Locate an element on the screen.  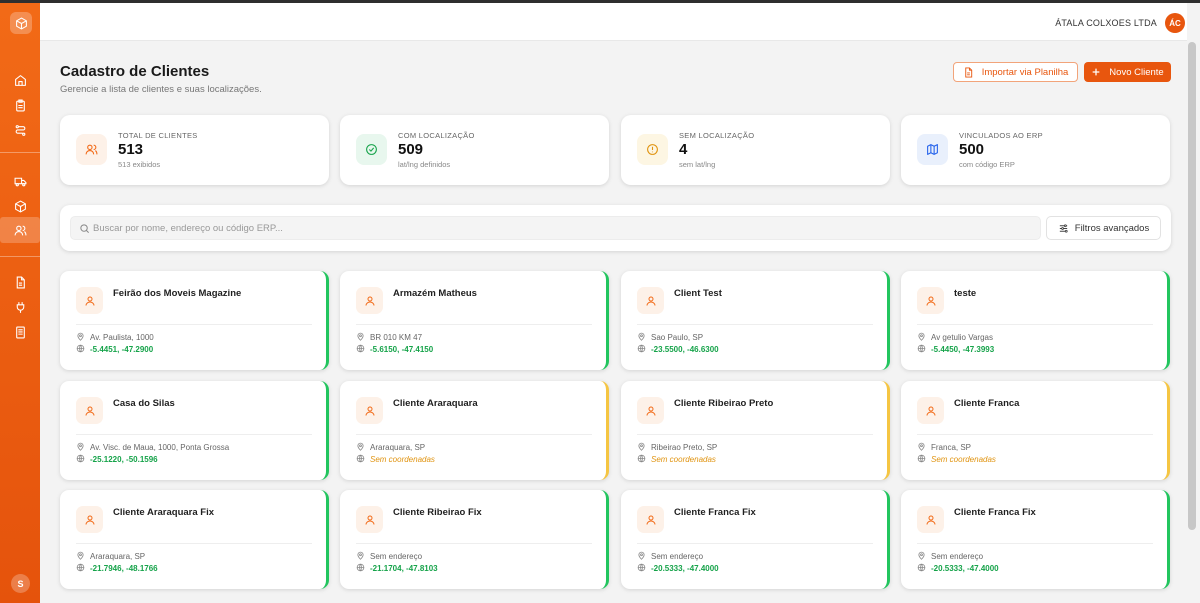
stat-card-without-location: SEM LOCALIZAÇÃO 4 sem lat/lng is located at coordinates (755, 150).